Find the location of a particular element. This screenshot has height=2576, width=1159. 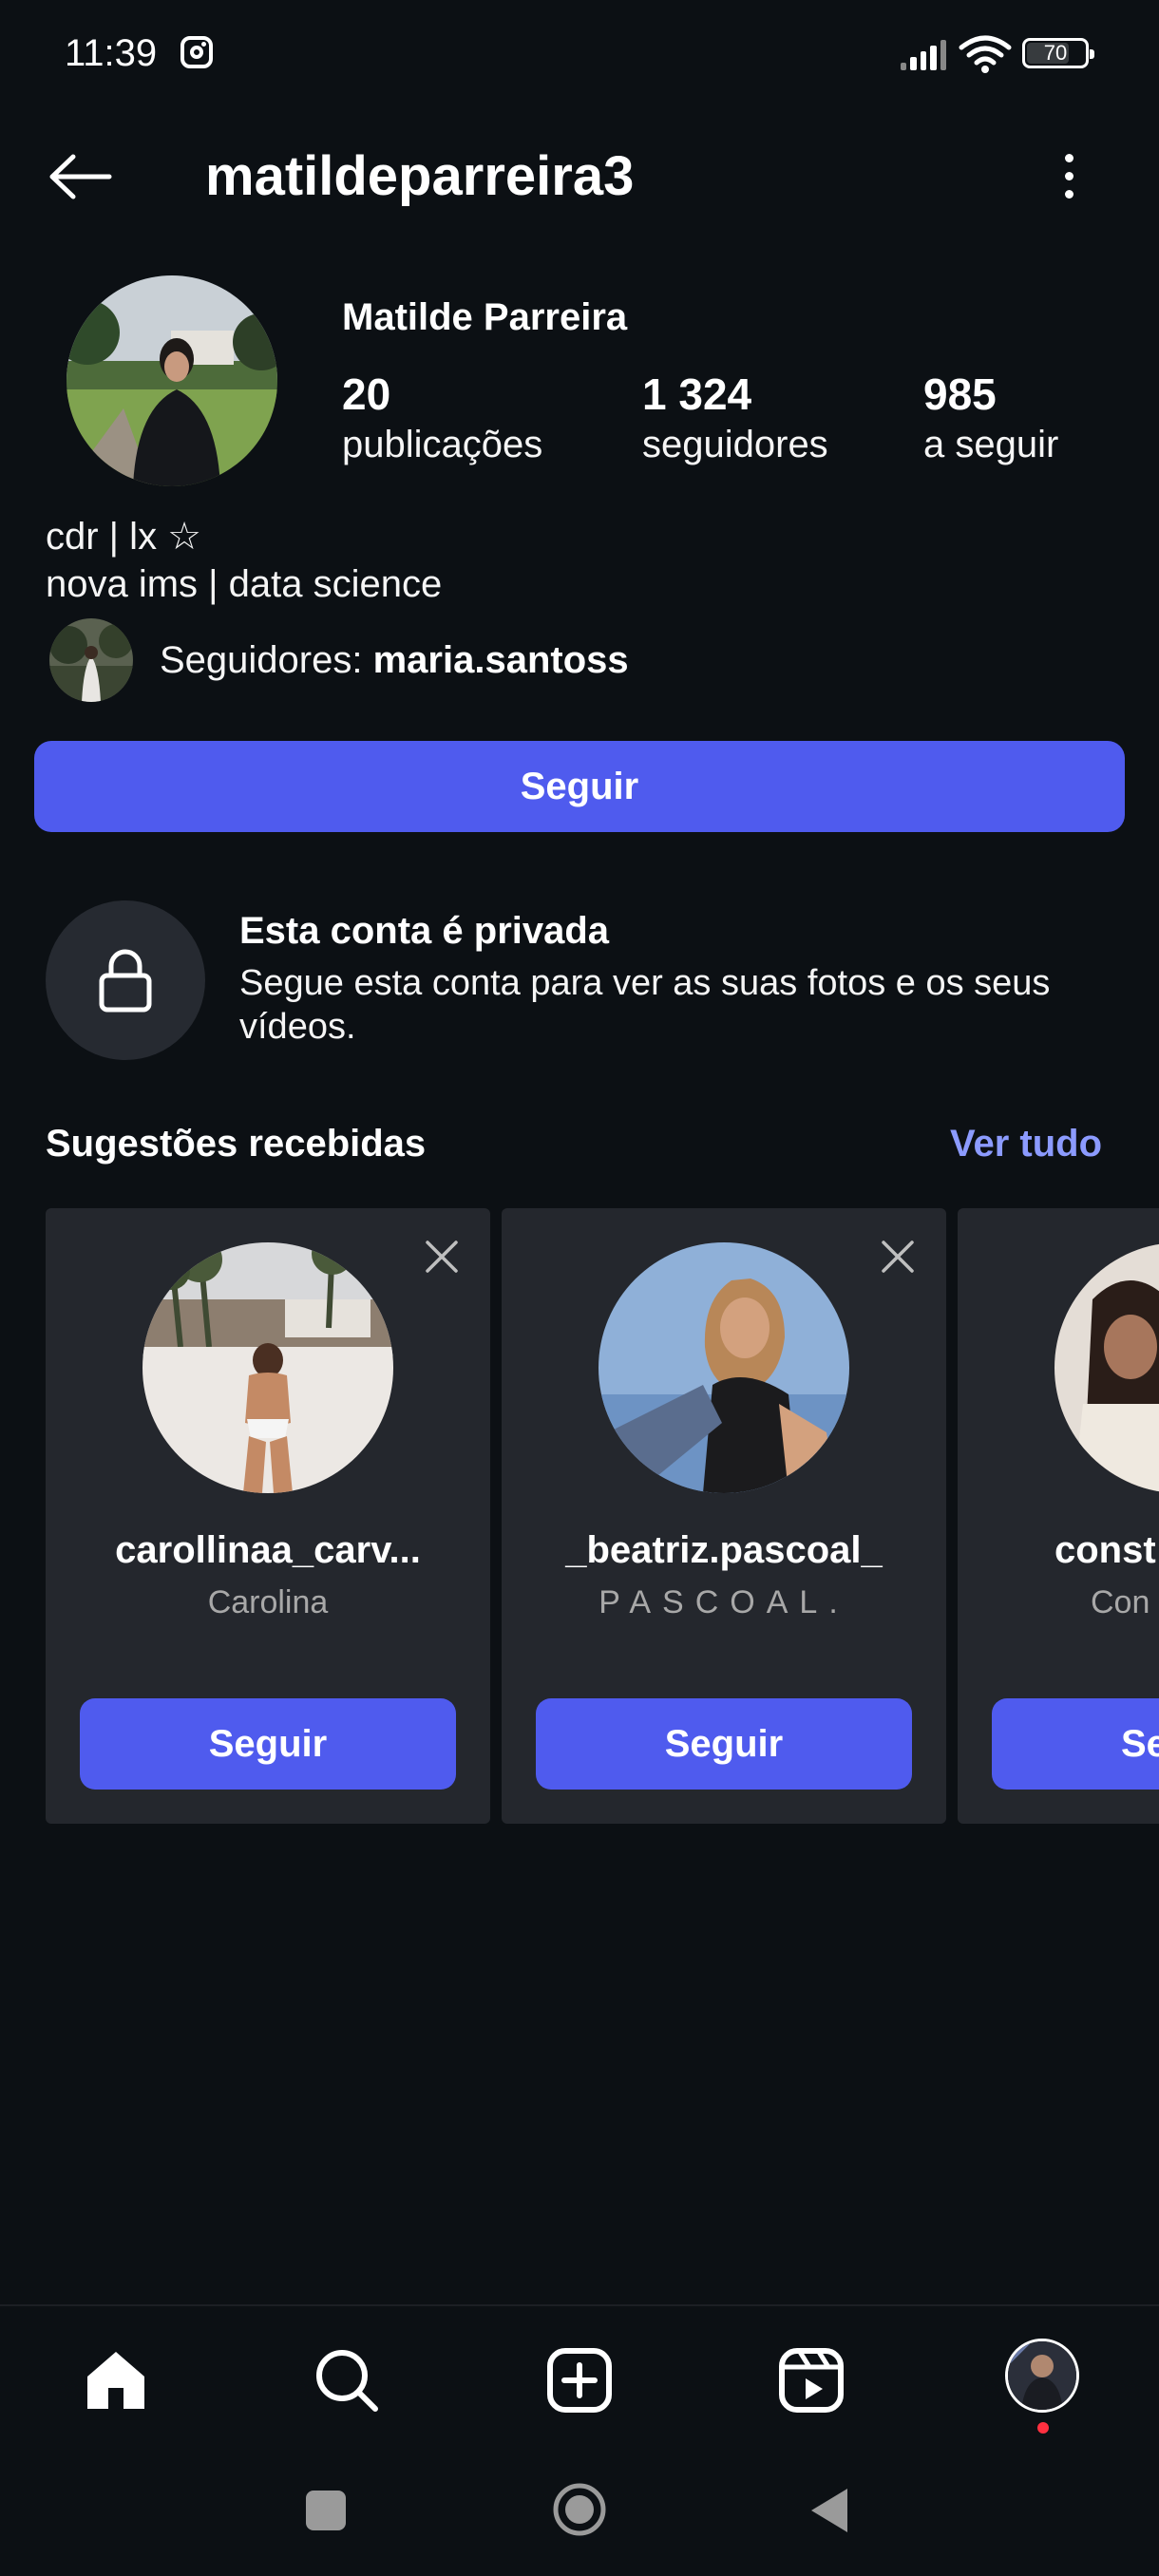

reels-icon is located at coordinates (811, 2380).